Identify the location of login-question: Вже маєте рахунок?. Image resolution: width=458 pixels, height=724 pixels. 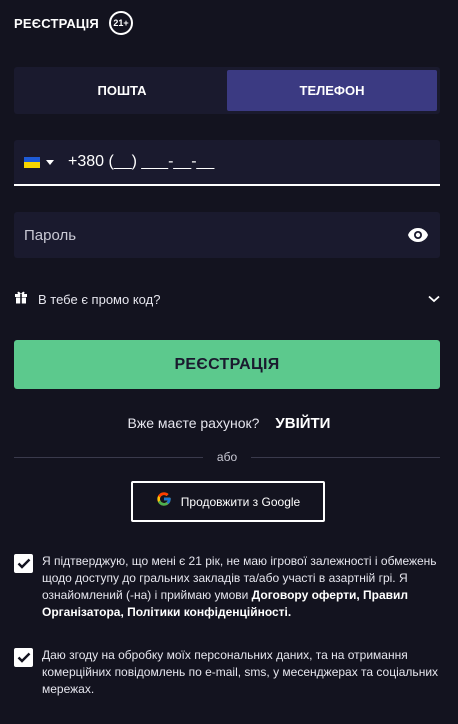
(193, 423).